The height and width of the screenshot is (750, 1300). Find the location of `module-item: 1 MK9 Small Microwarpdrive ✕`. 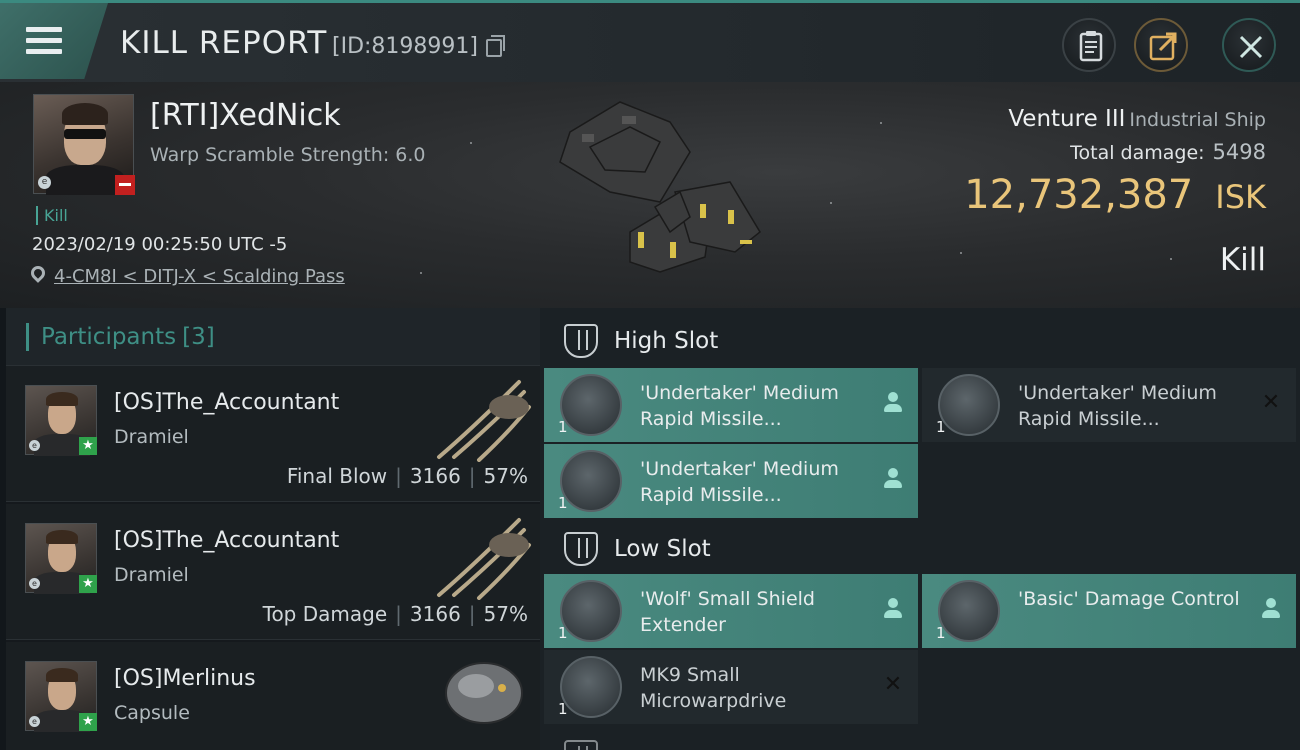

module-item: 1 MK9 Small Microwarpdrive ✕ is located at coordinates (731, 687).